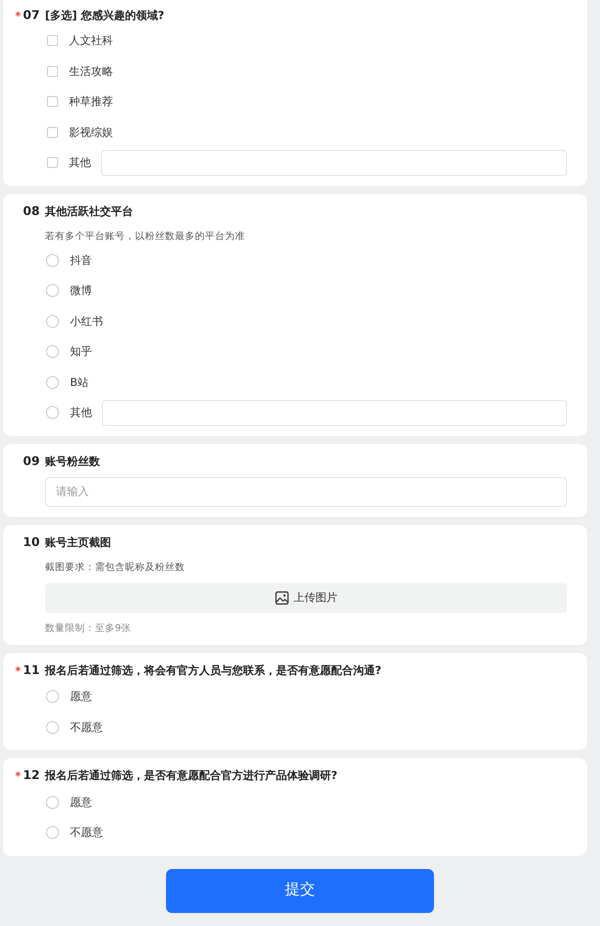  I want to click on option-label: 小红书, so click(86, 321).